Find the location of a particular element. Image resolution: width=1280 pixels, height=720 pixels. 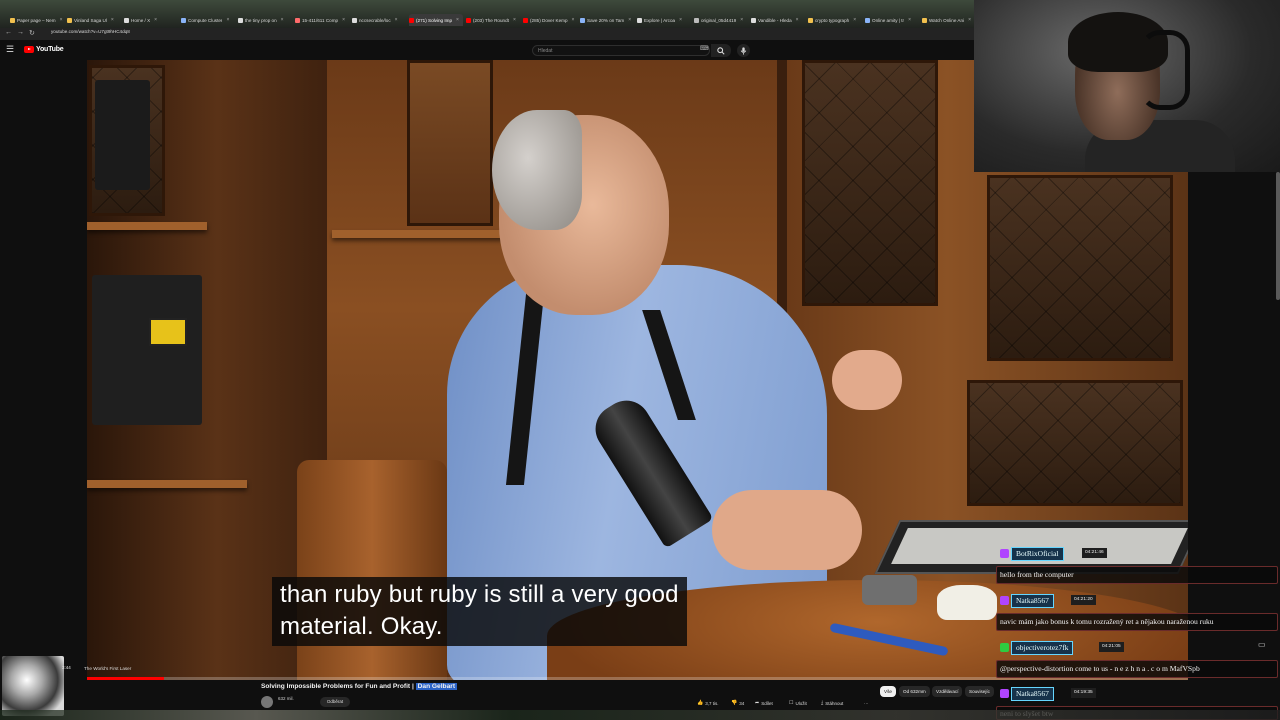

browser-tab: Home / X × is located at coordinates (151, 20).